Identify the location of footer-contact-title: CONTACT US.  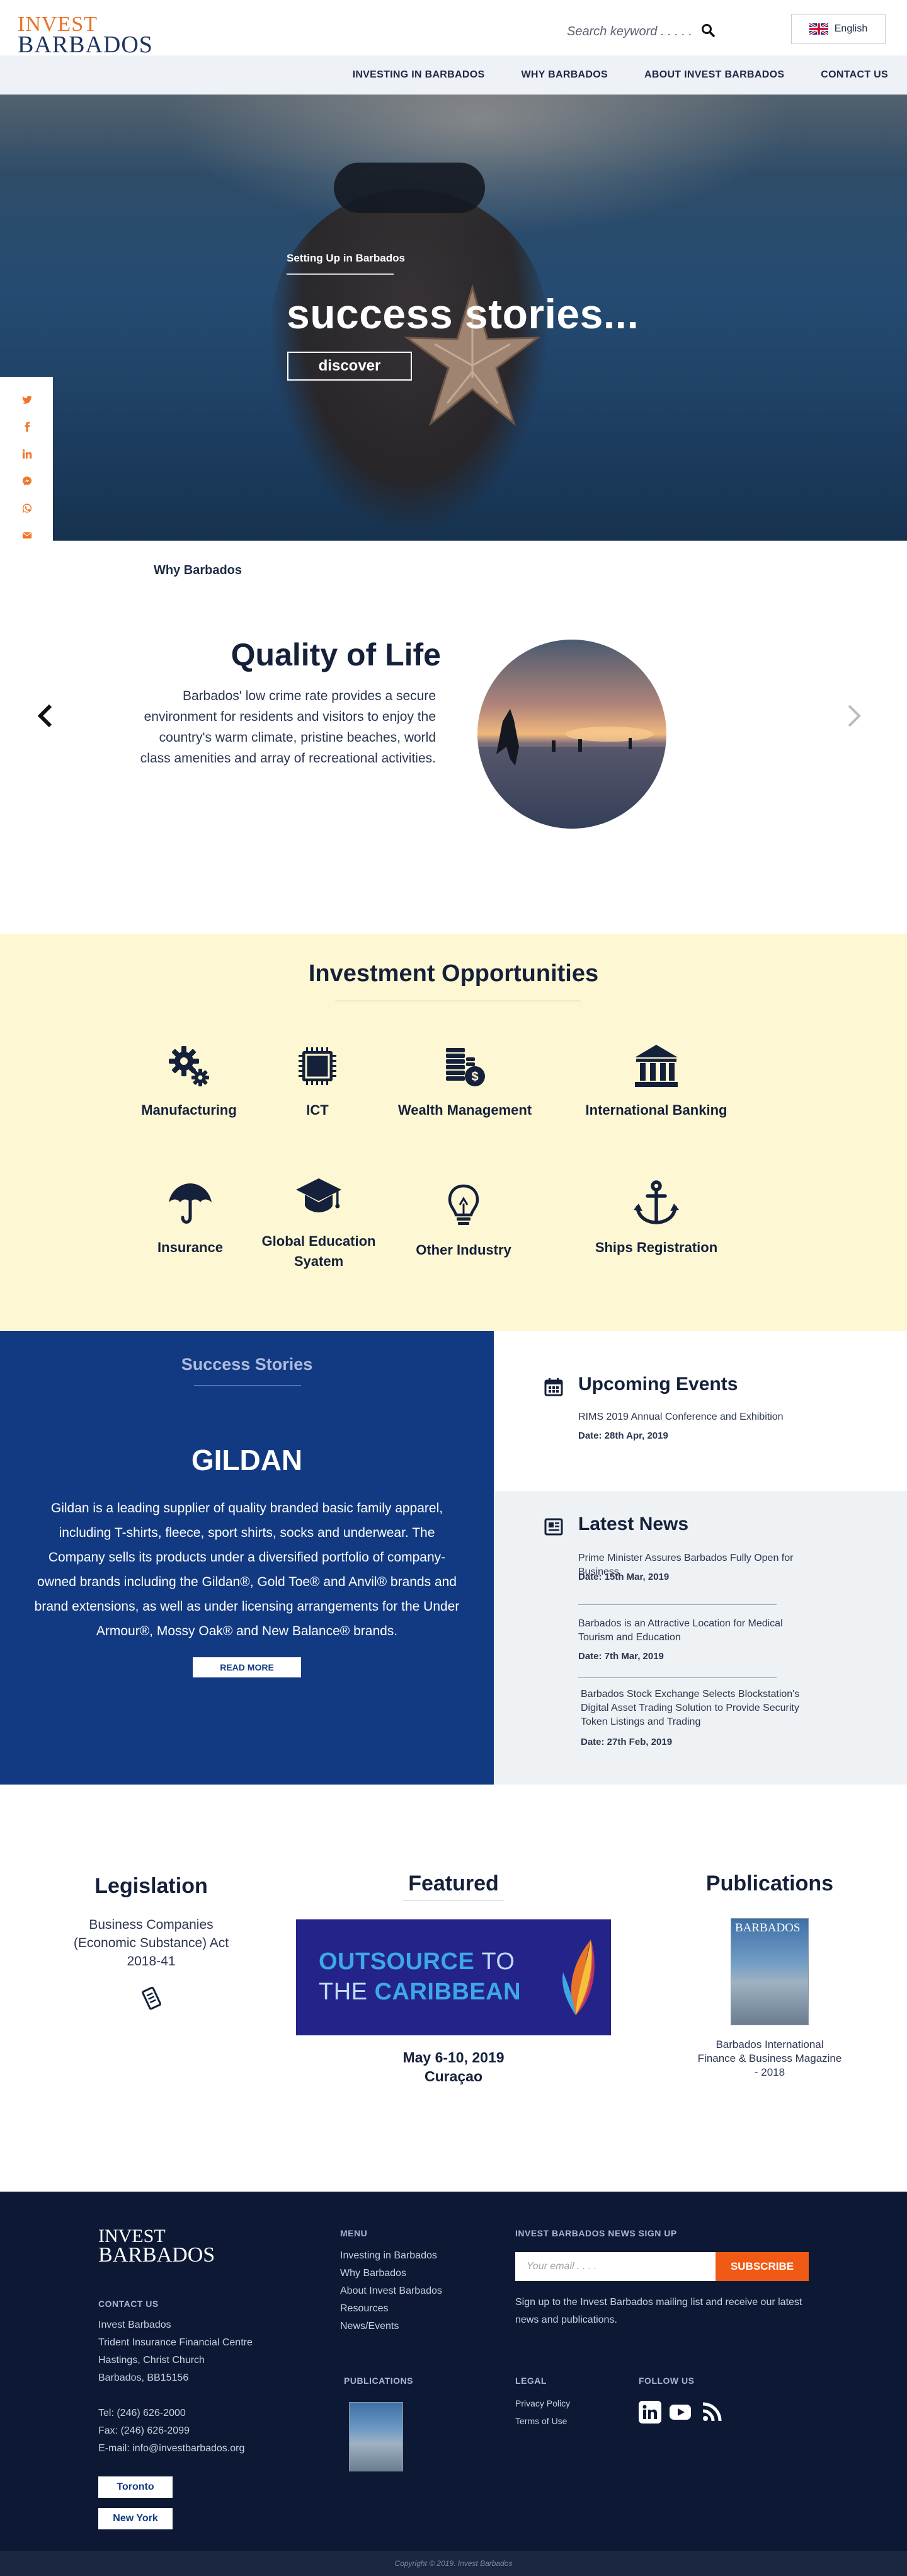
(128, 2304).